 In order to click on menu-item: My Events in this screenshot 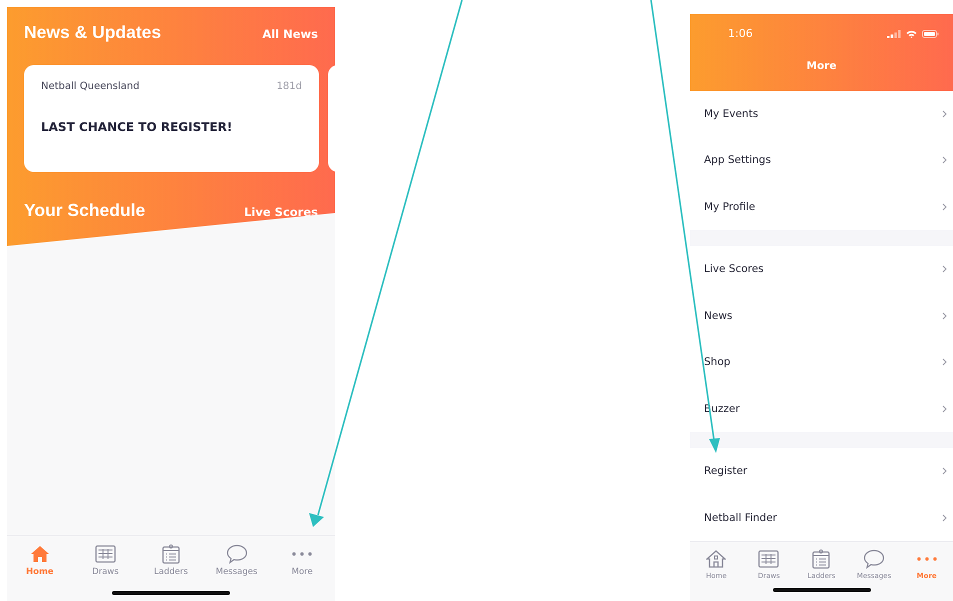, I will do `click(821, 114)`.